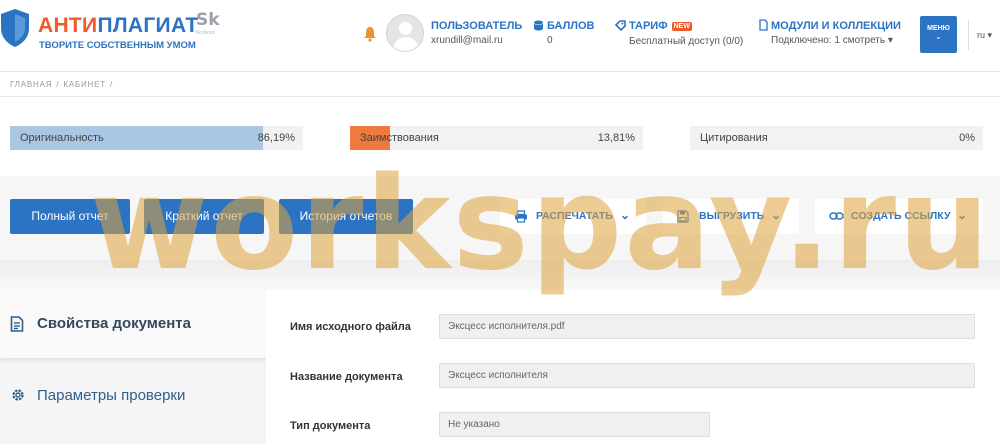 The height and width of the screenshot is (444, 1000). Describe the element at coordinates (616, 138) in the screenshot. I see `stat-value: 13,81%` at that location.